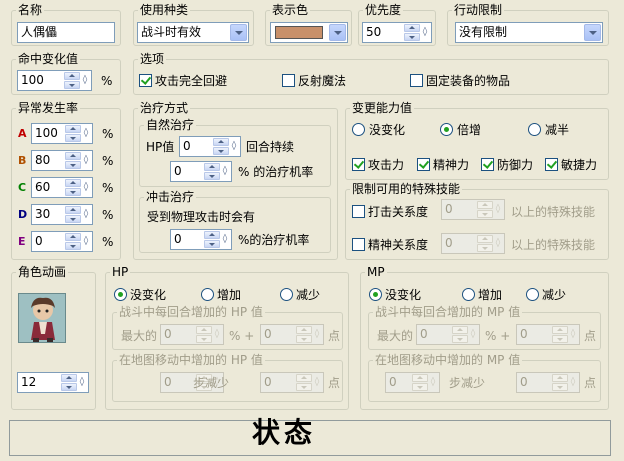 The width and height of the screenshot is (624, 461). Describe the element at coordinates (468, 294) in the screenshot. I see `mp-radio-increase` at that location.